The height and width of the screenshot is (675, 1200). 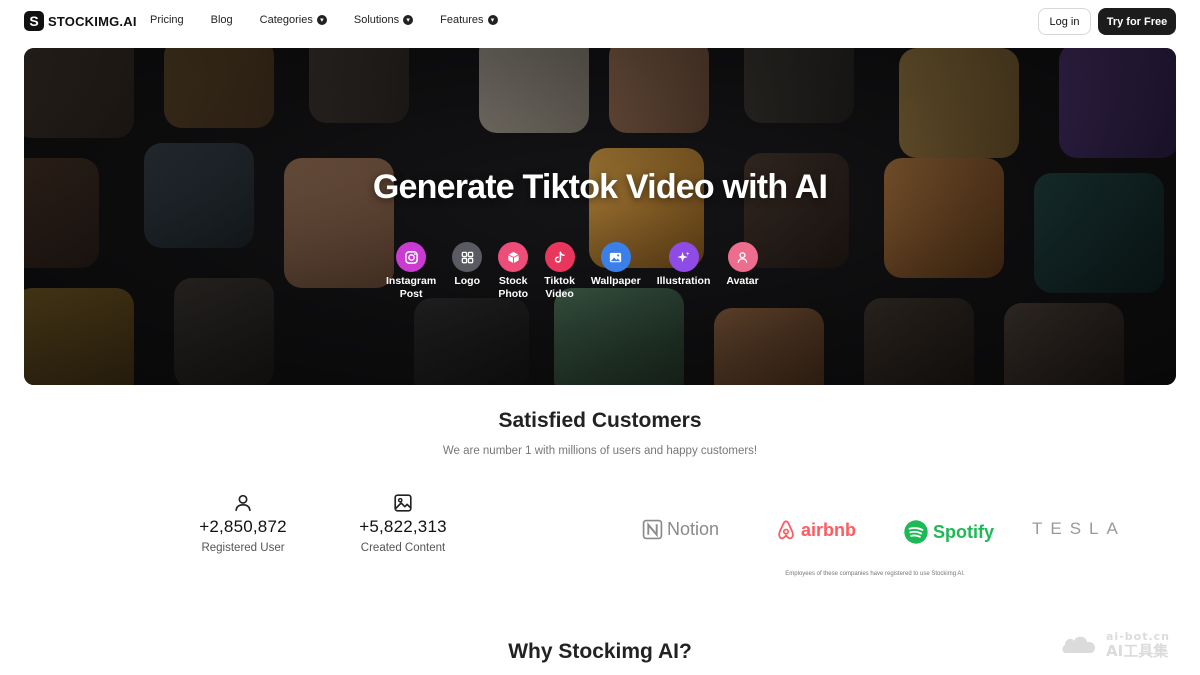 I want to click on category-label: Stock, so click(x=513, y=281).